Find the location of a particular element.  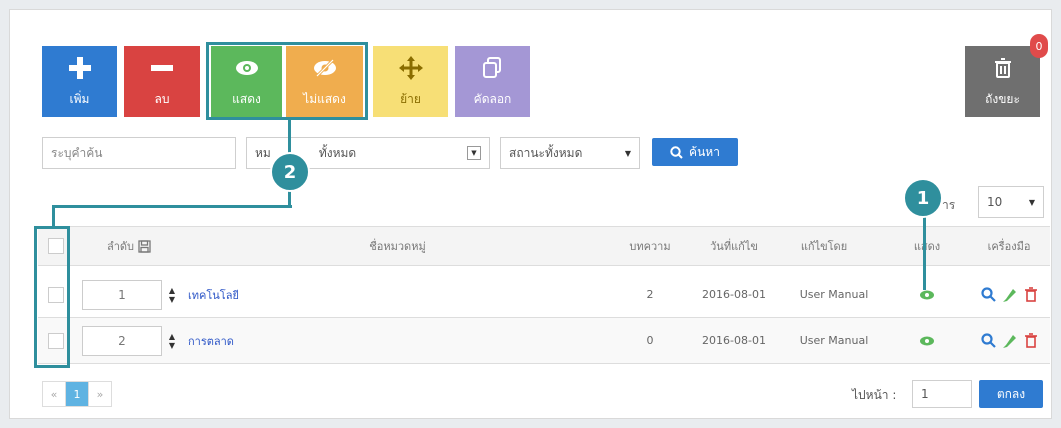

pagination-prev: « is located at coordinates (54, 394).